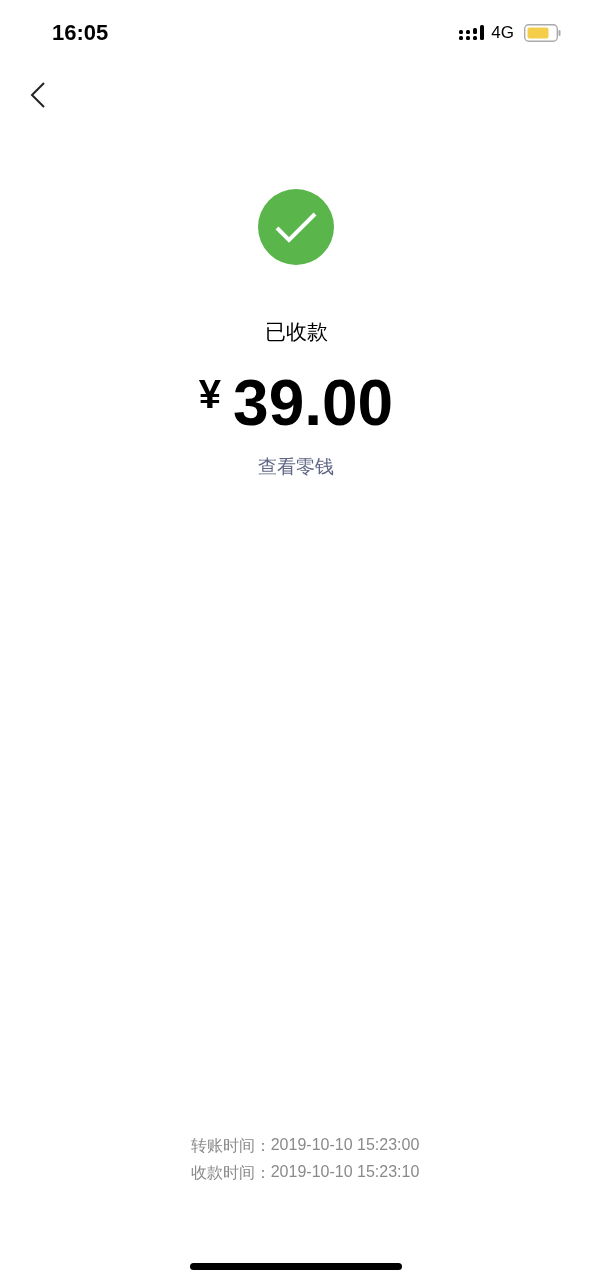  What do you see at coordinates (296, 332) in the screenshot?
I see `payment-status: 已收款` at bounding box center [296, 332].